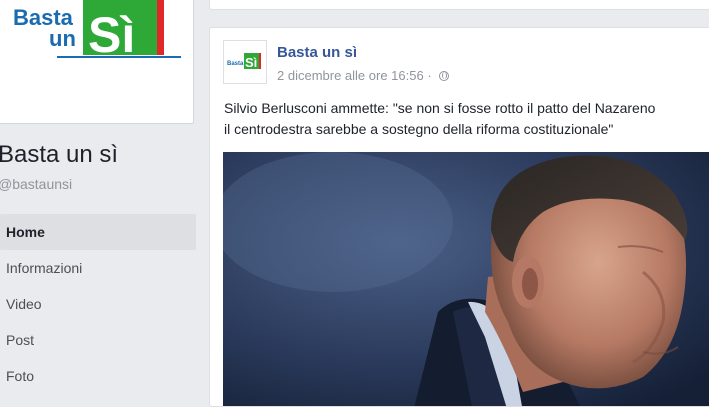 Image resolution: width=709 pixels, height=407 pixels. What do you see at coordinates (350, 75) in the screenshot?
I see `post-timestamp: 2 dicembre alle ore 16:56` at bounding box center [350, 75].